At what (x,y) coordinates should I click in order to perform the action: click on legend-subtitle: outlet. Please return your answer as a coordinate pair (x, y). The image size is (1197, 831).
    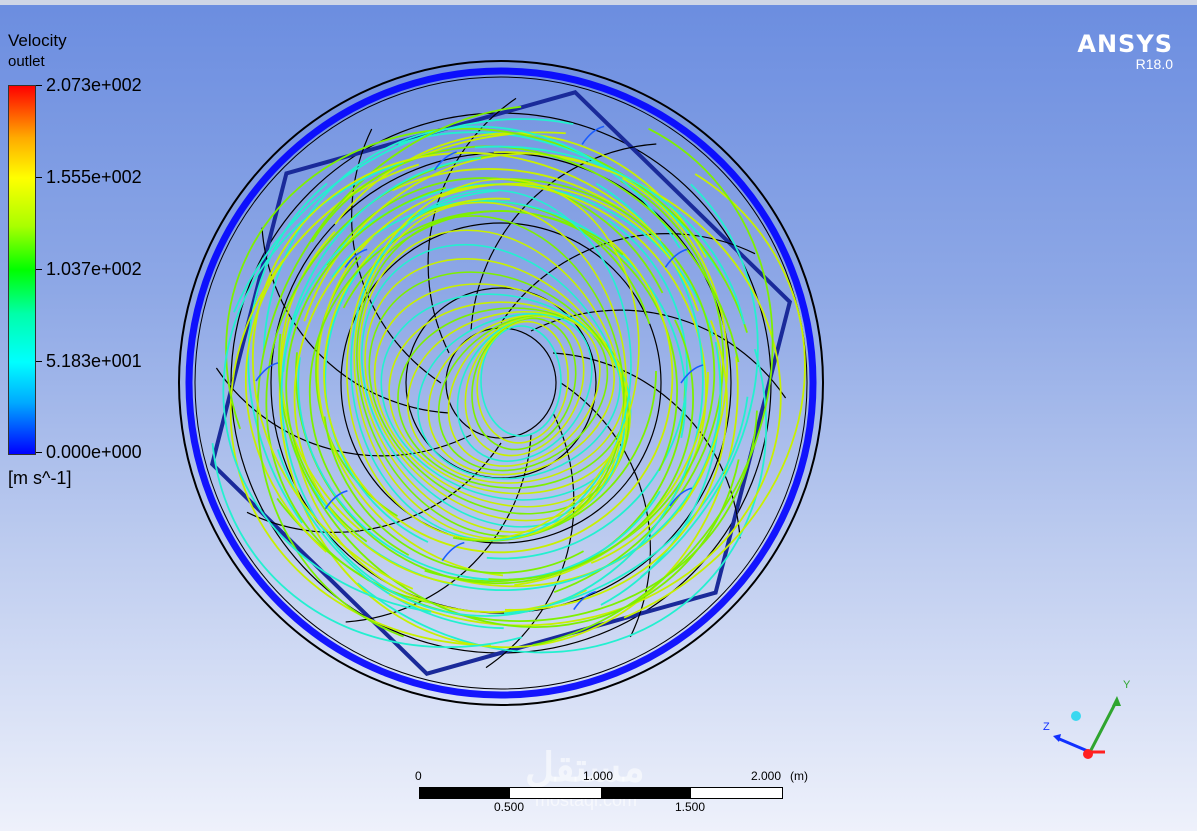
    Looking at the image, I should click on (26, 61).